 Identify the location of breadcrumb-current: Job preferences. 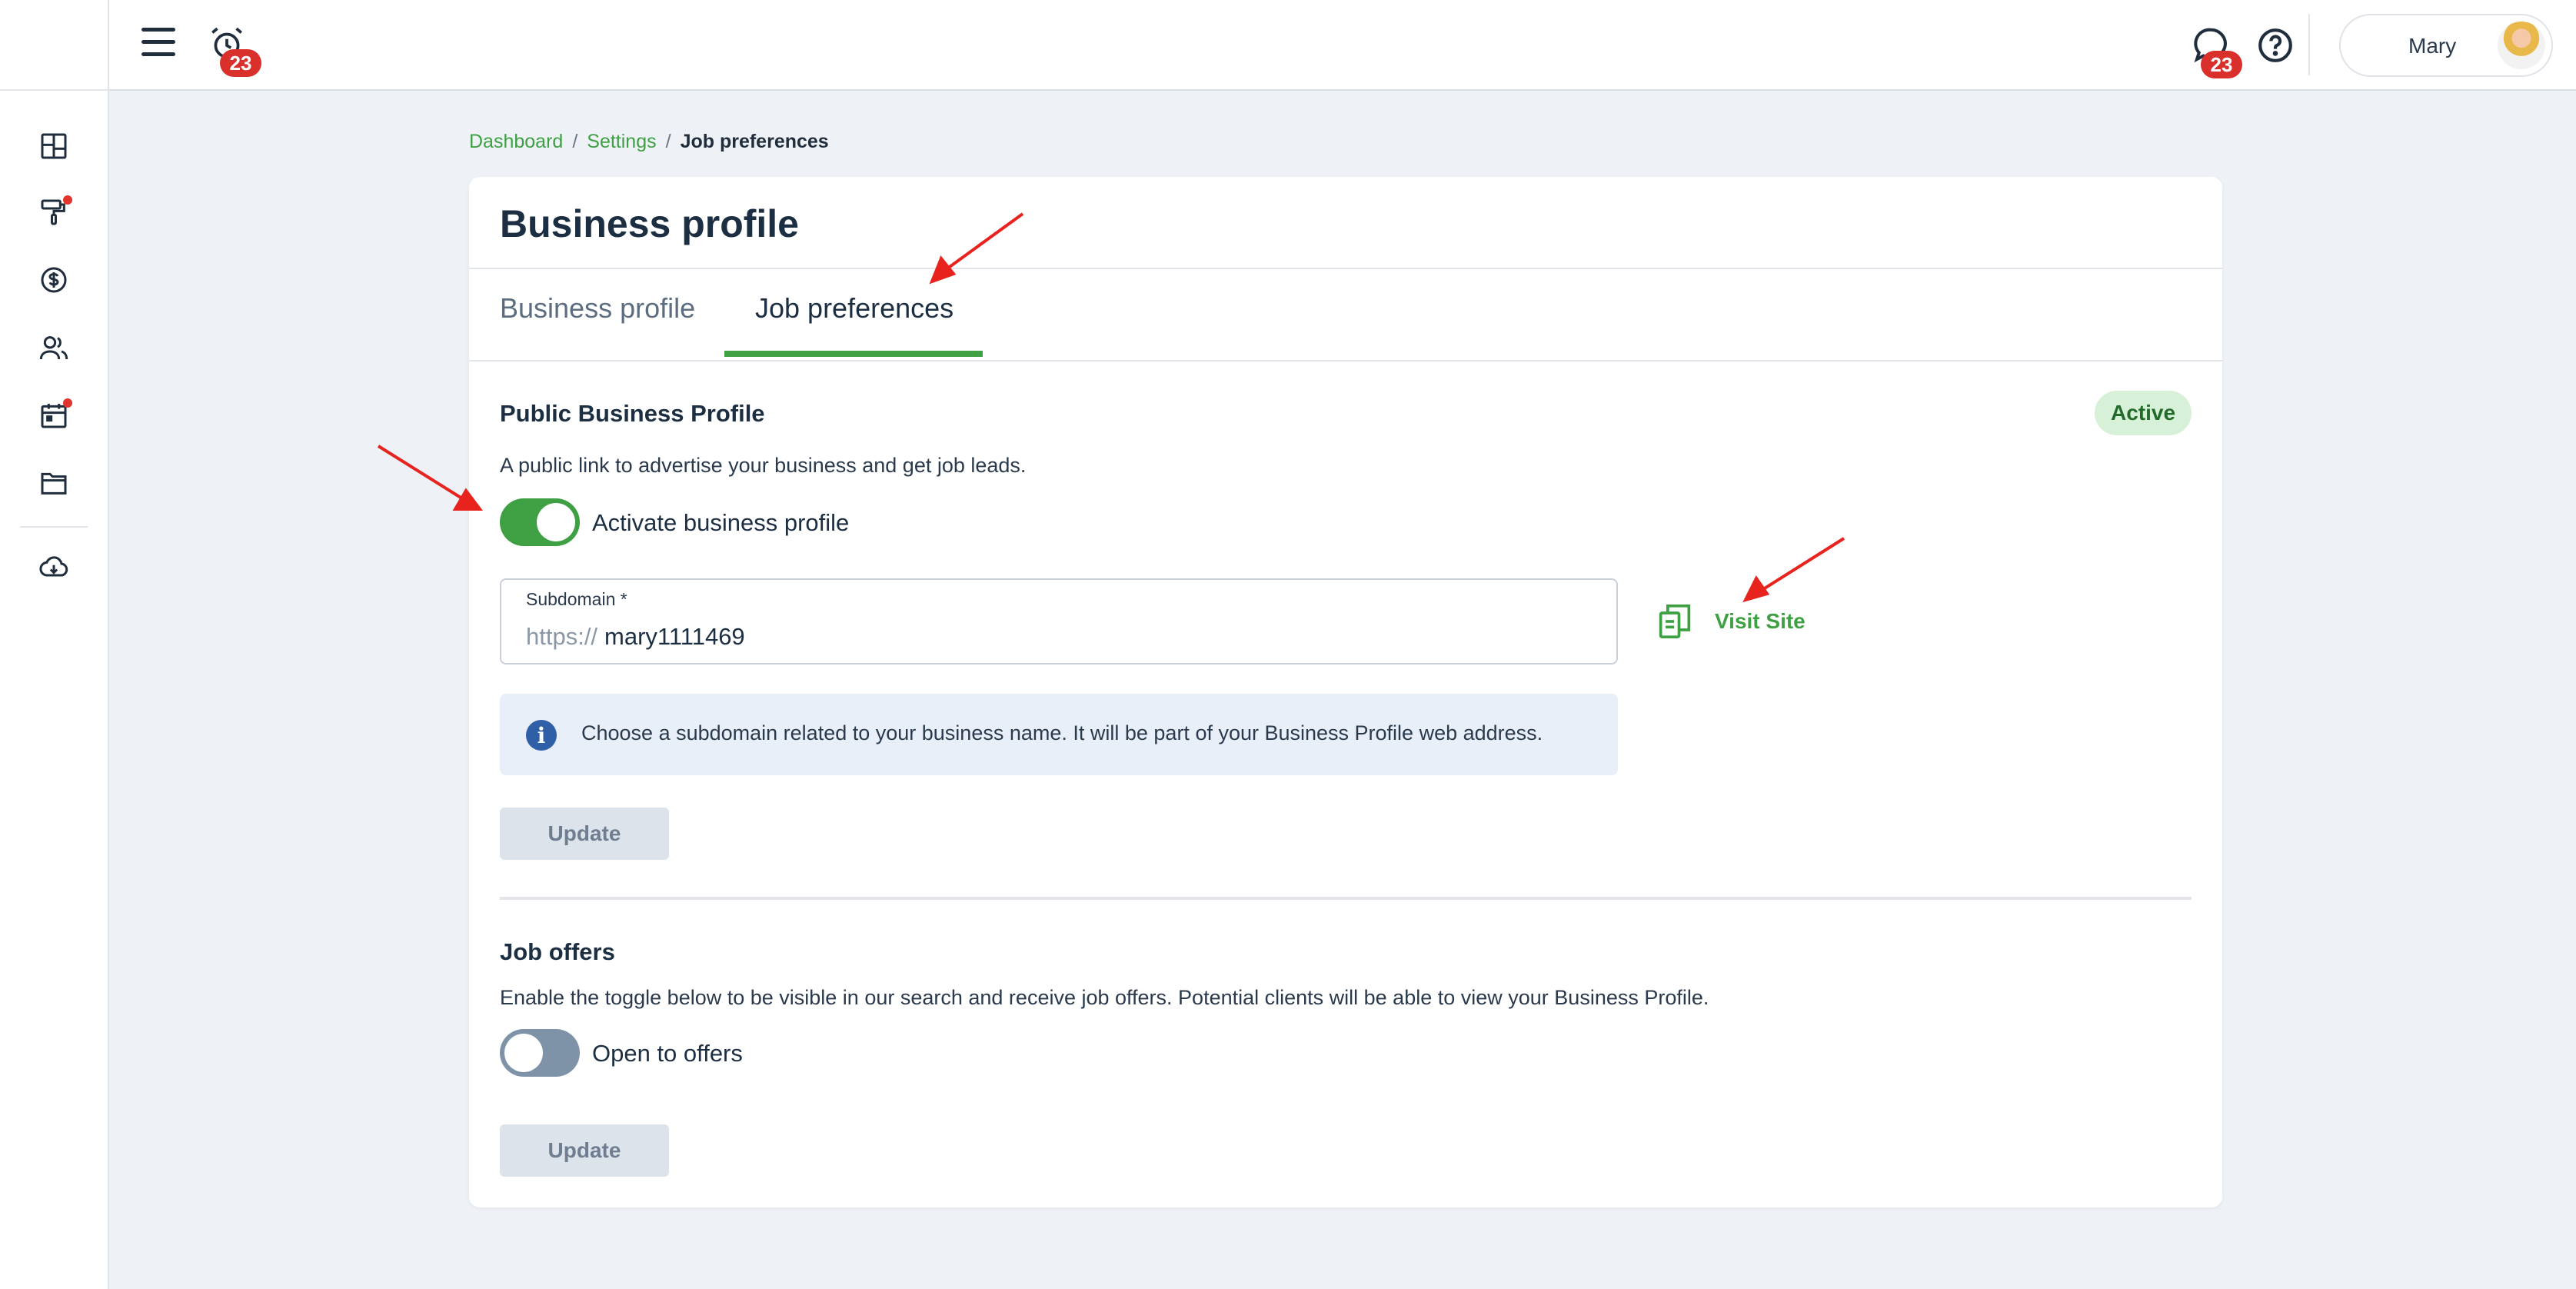
(754, 141).